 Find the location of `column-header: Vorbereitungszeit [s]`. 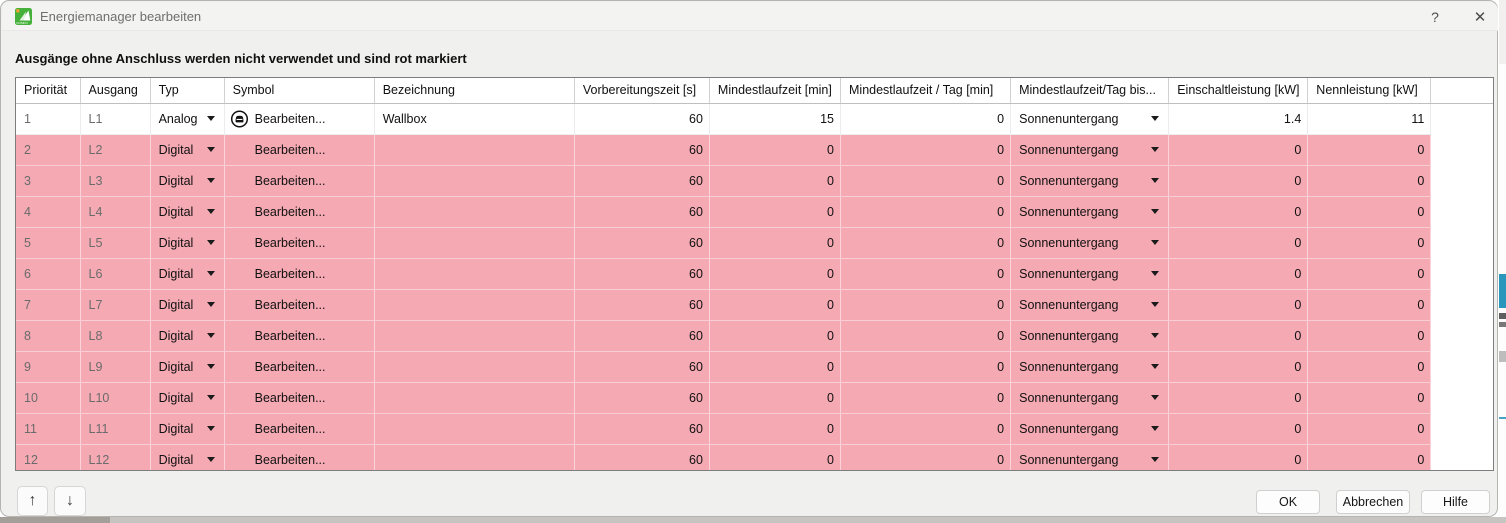

column-header: Vorbereitungszeit [s] is located at coordinates (642, 91).